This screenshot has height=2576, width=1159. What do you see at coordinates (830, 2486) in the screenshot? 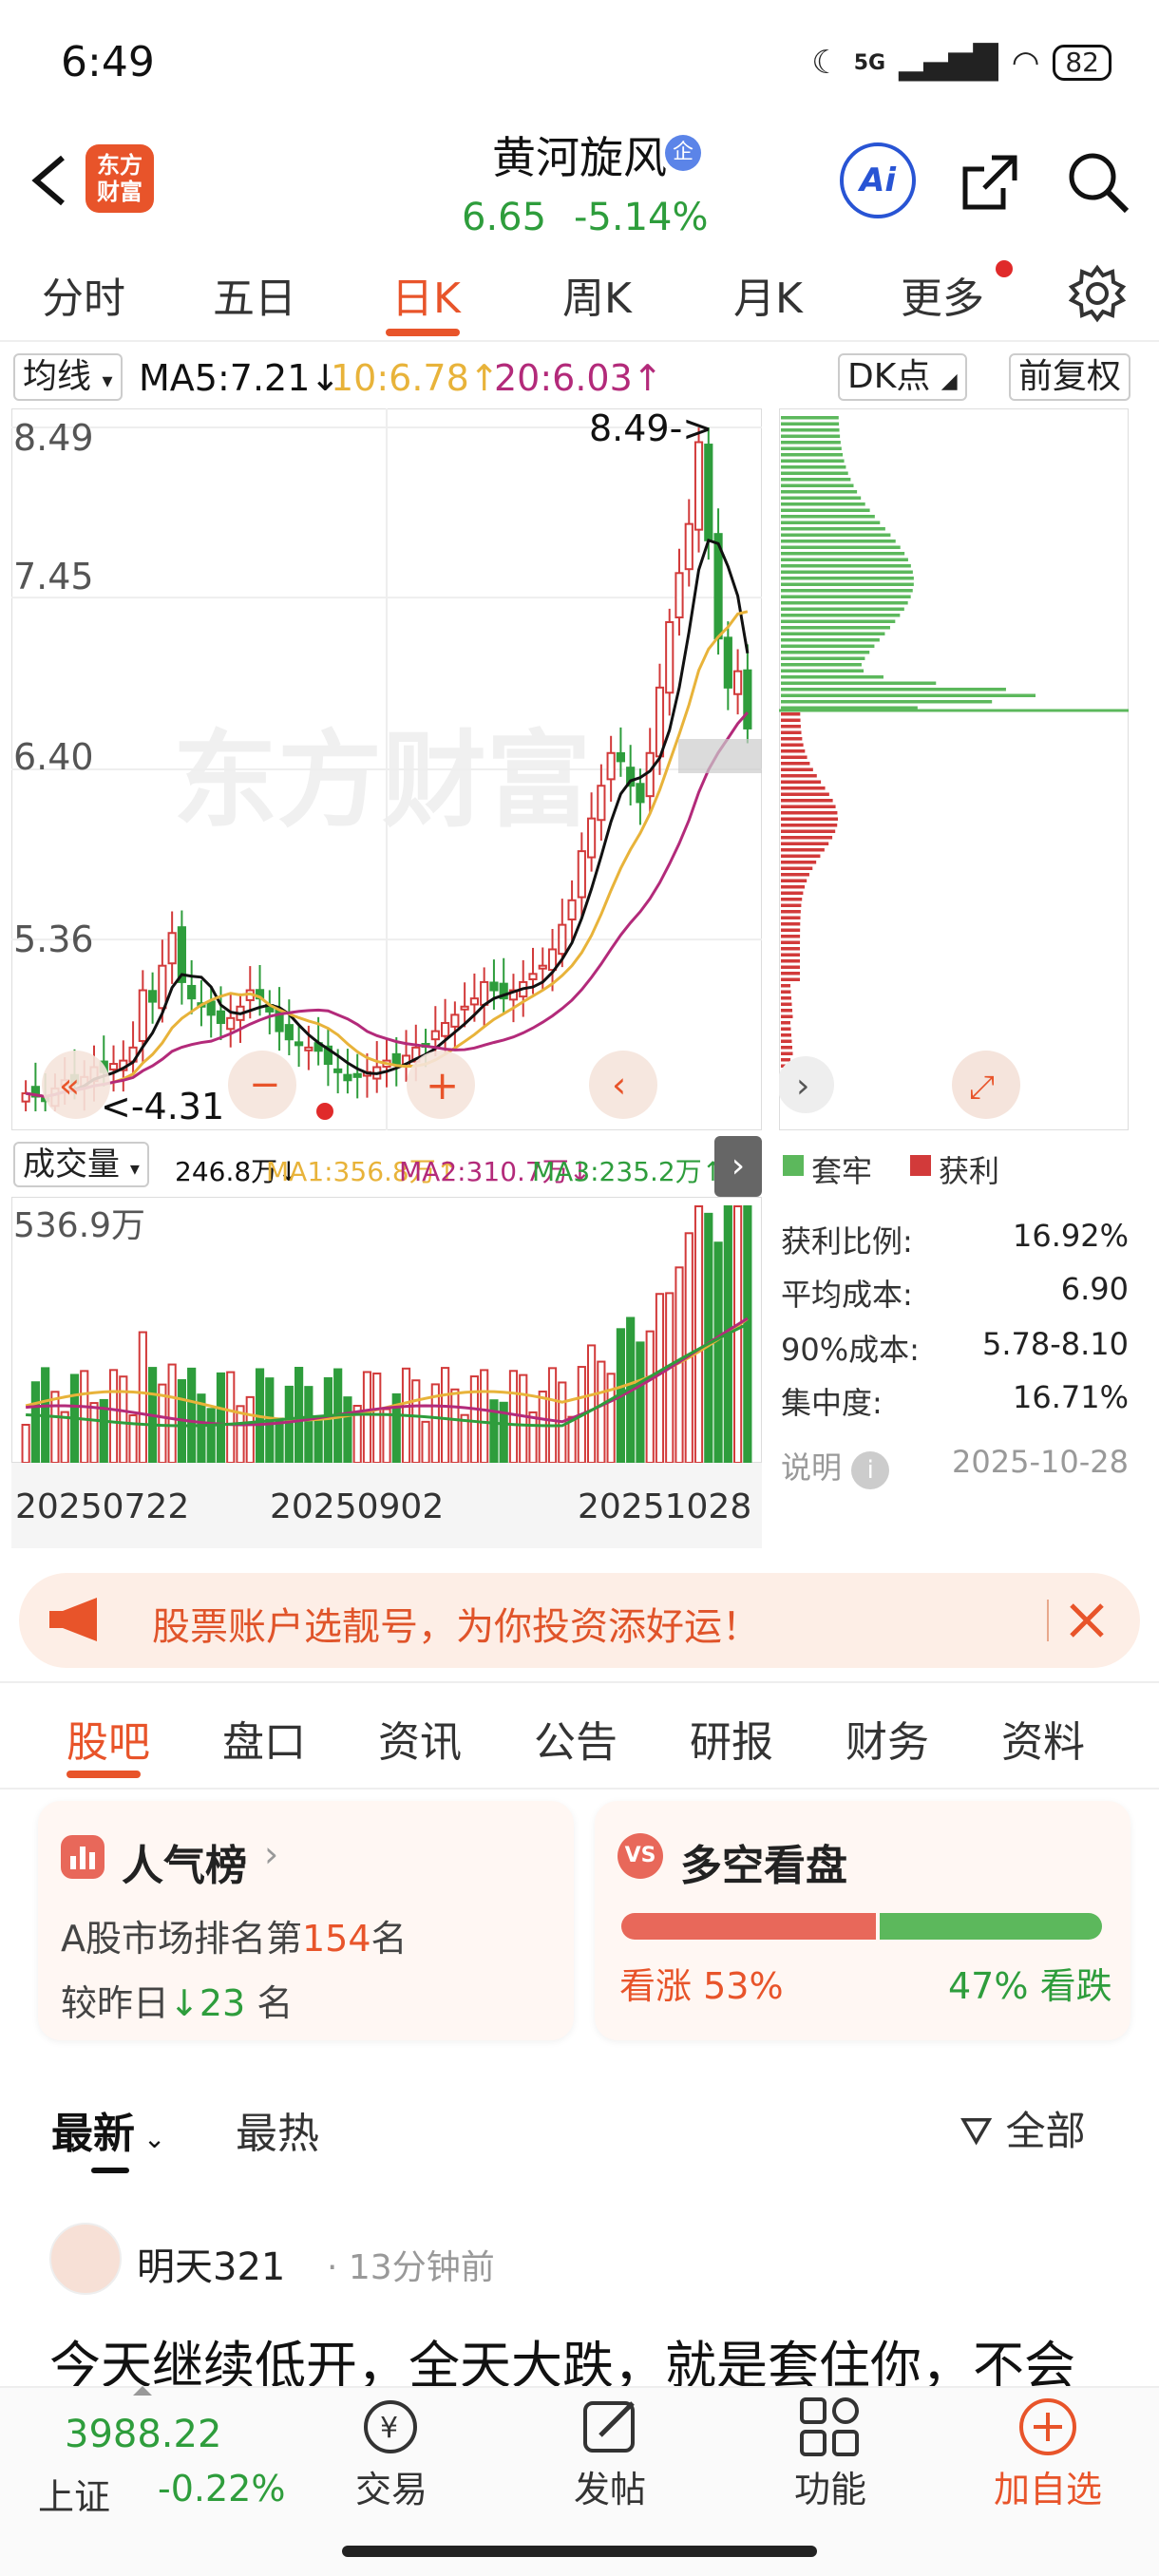
I see `nav-functions: 功能` at bounding box center [830, 2486].